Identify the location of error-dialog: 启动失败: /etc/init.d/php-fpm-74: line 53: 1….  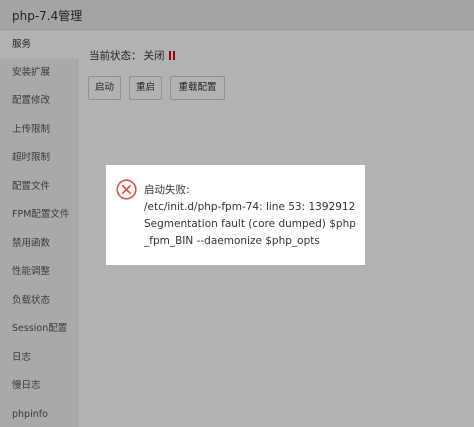
(235, 215).